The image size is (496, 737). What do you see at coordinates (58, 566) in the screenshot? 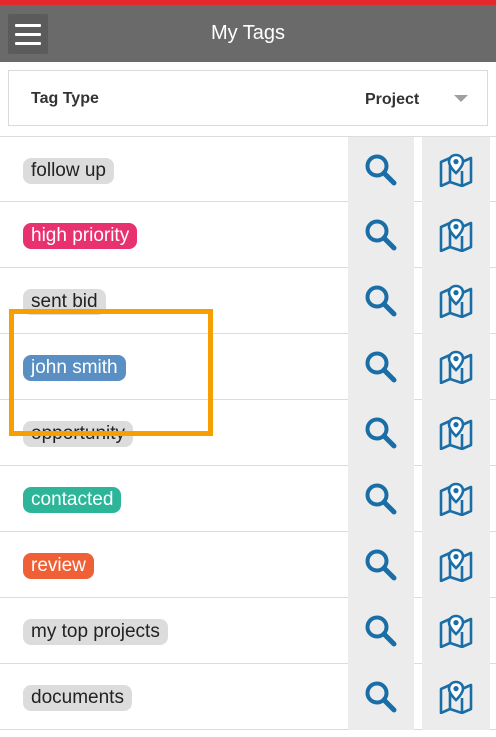
I see `tag-chip: review` at bounding box center [58, 566].